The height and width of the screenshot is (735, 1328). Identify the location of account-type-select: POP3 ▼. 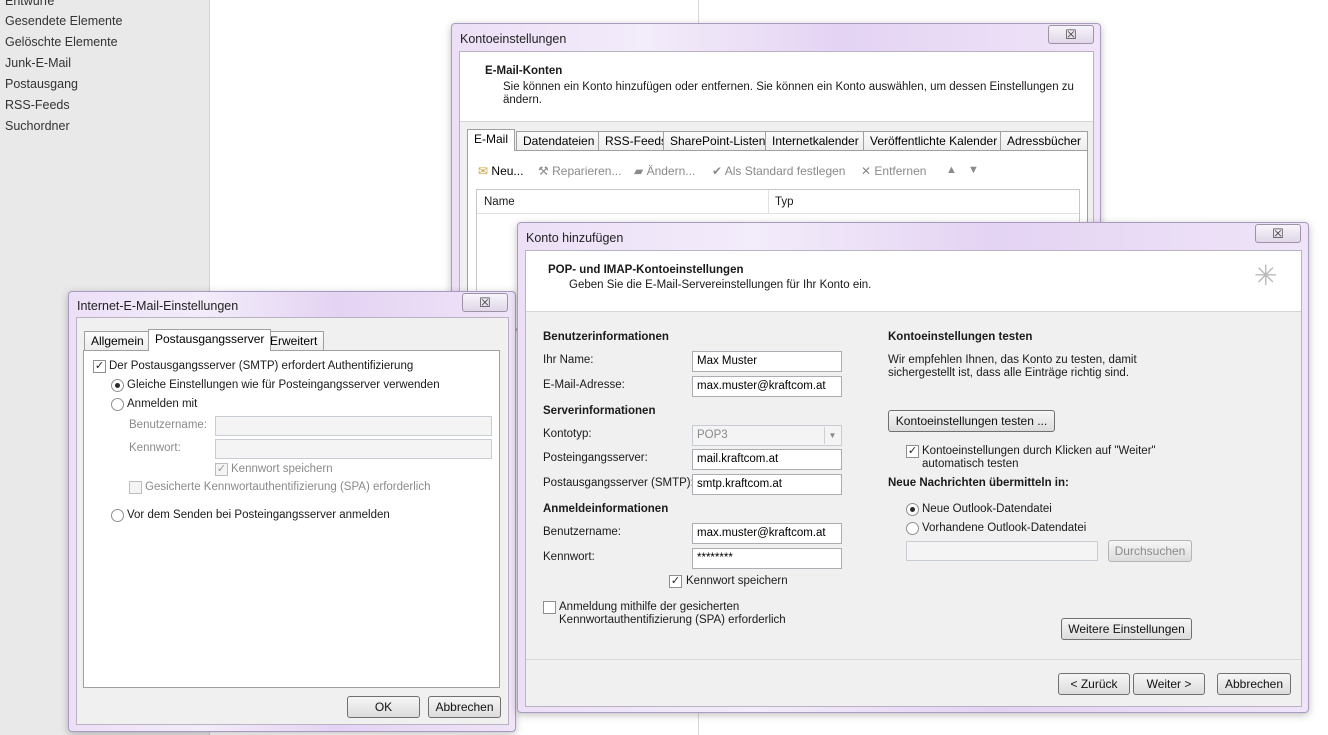
(767, 435).